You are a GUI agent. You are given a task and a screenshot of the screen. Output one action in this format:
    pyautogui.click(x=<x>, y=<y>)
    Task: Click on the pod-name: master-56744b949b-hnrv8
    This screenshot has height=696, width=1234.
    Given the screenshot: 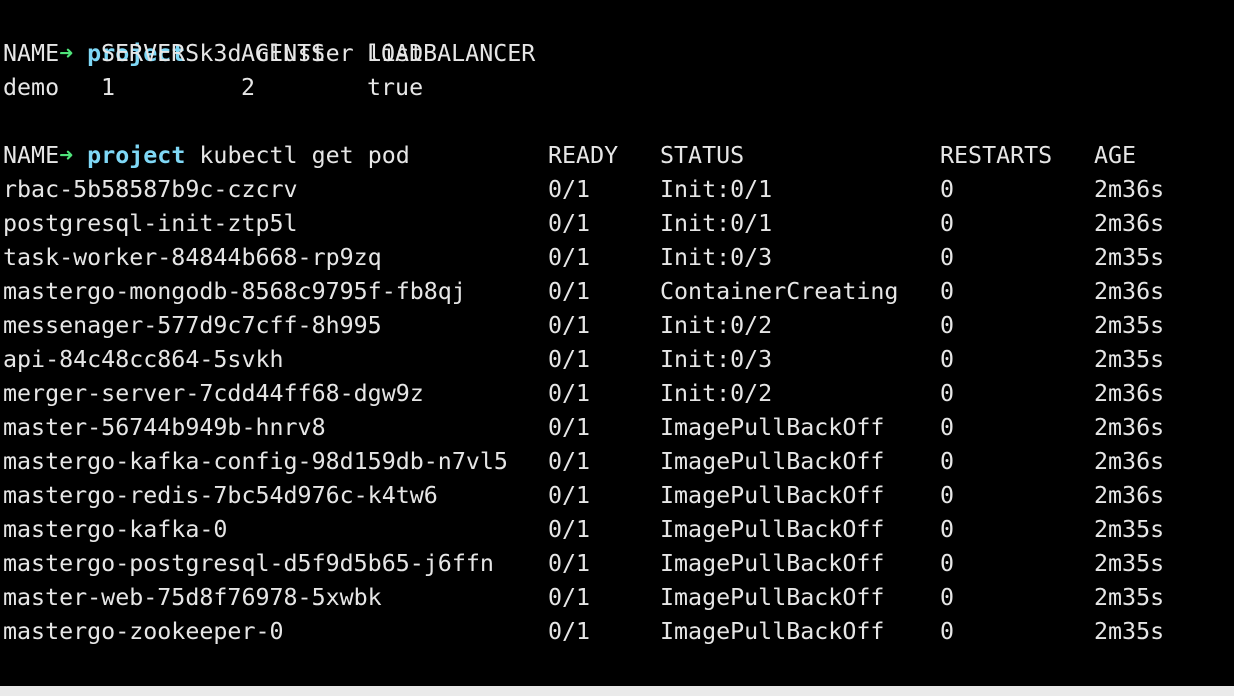 What is the action you would take?
    pyautogui.click(x=164, y=427)
    